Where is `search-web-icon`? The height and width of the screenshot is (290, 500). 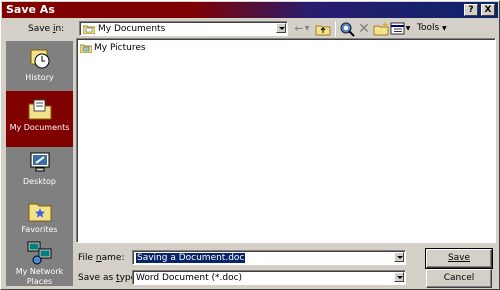 search-web-icon is located at coordinates (347, 29).